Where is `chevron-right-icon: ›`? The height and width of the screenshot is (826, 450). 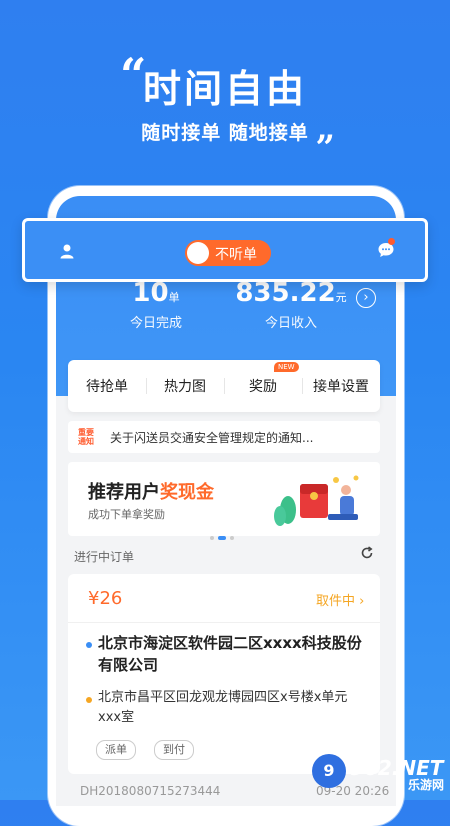 chevron-right-icon: › is located at coordinates (366, 298).